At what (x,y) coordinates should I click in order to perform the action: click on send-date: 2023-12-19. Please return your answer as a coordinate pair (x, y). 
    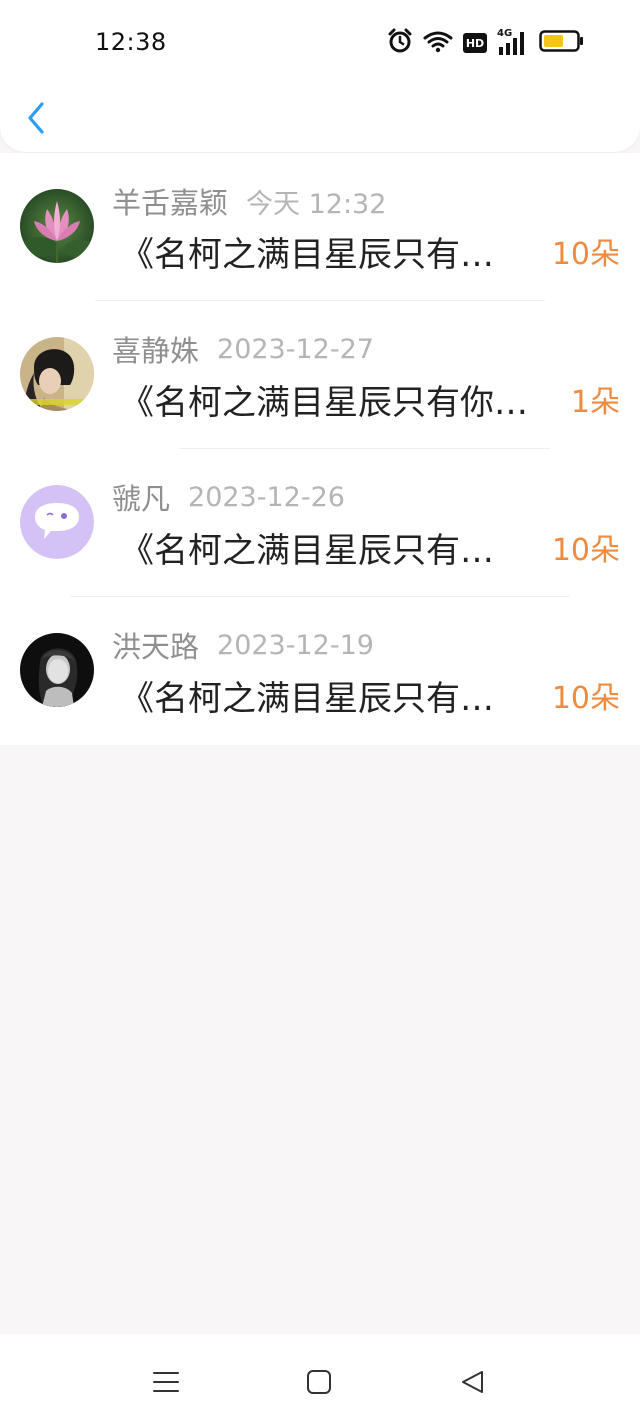
    Looking at the image, I should click on (295, 645).